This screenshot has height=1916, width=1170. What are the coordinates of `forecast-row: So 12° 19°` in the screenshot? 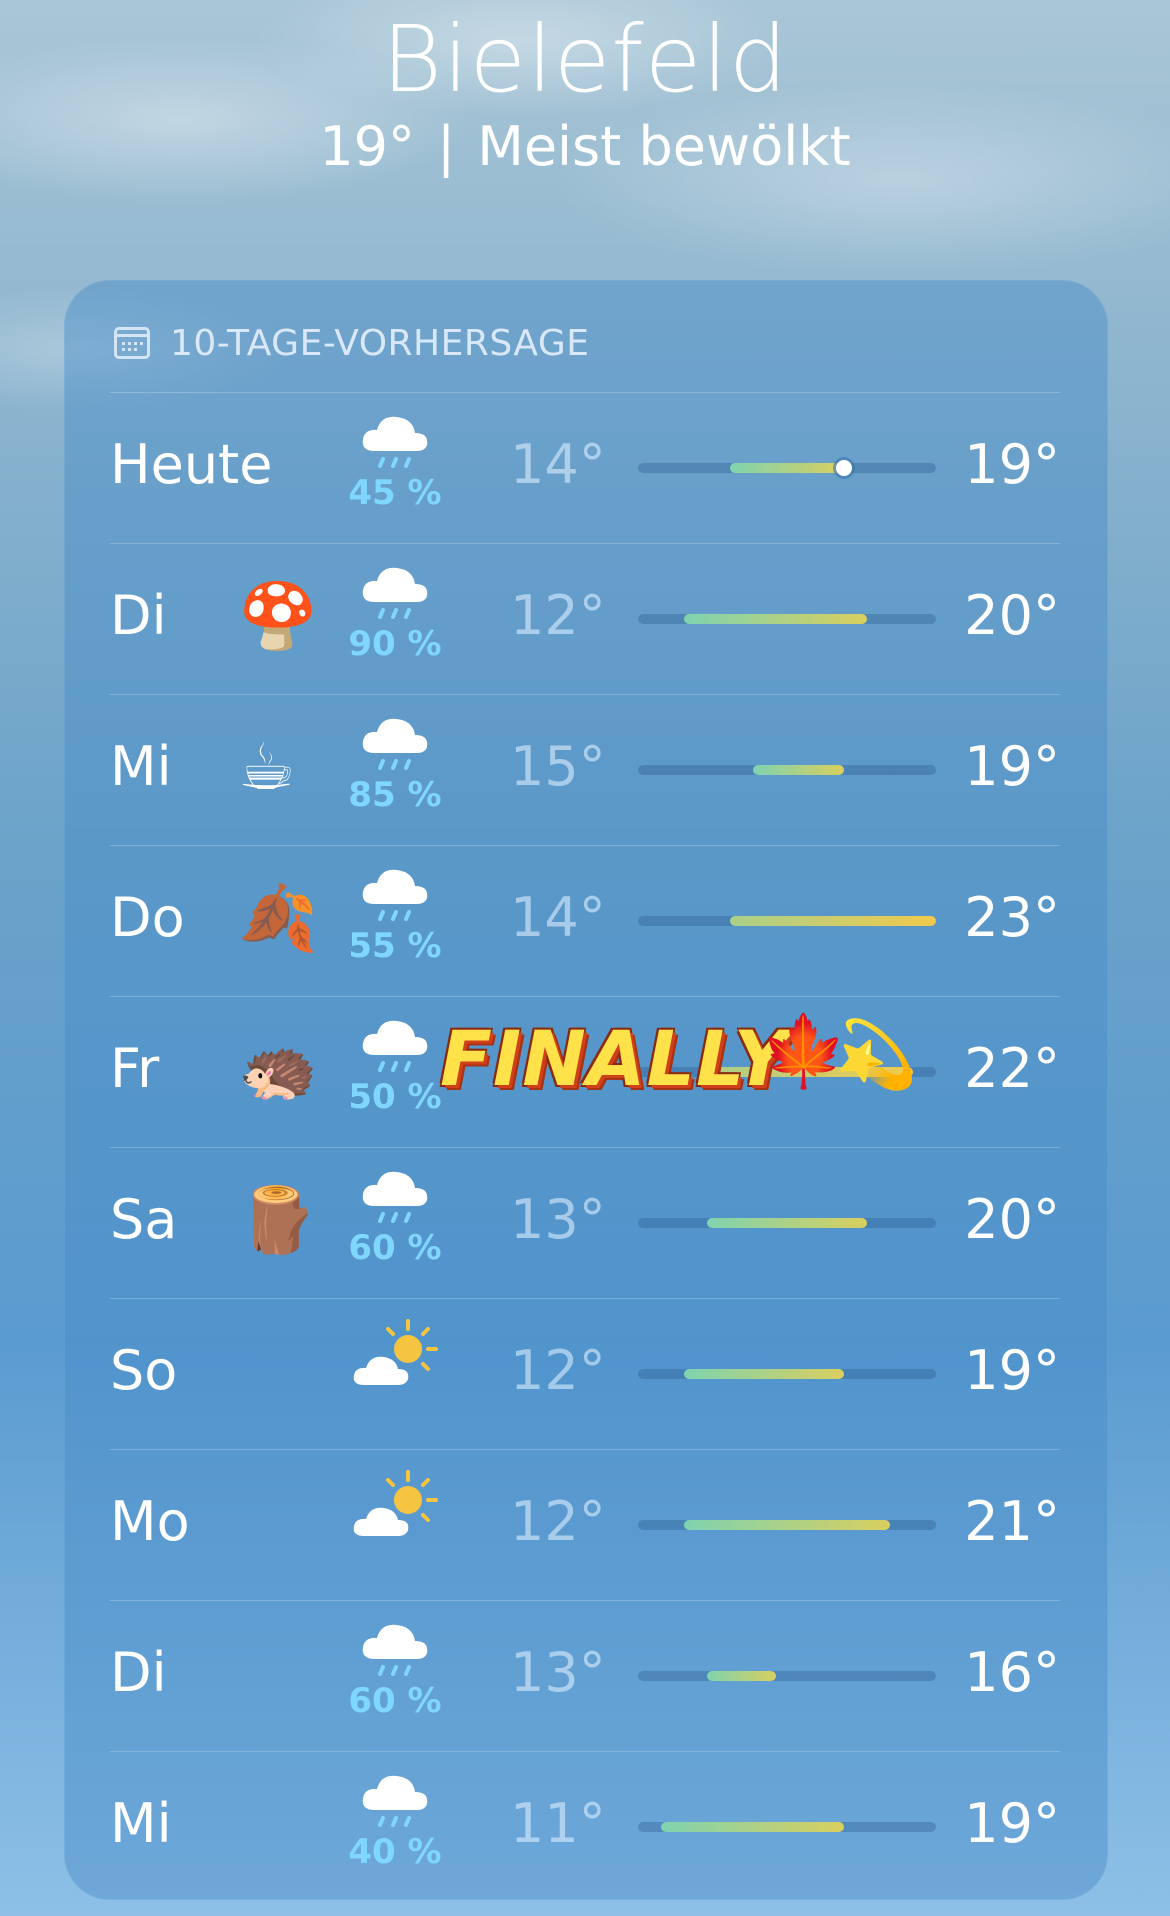 It's located at (585, 1373).